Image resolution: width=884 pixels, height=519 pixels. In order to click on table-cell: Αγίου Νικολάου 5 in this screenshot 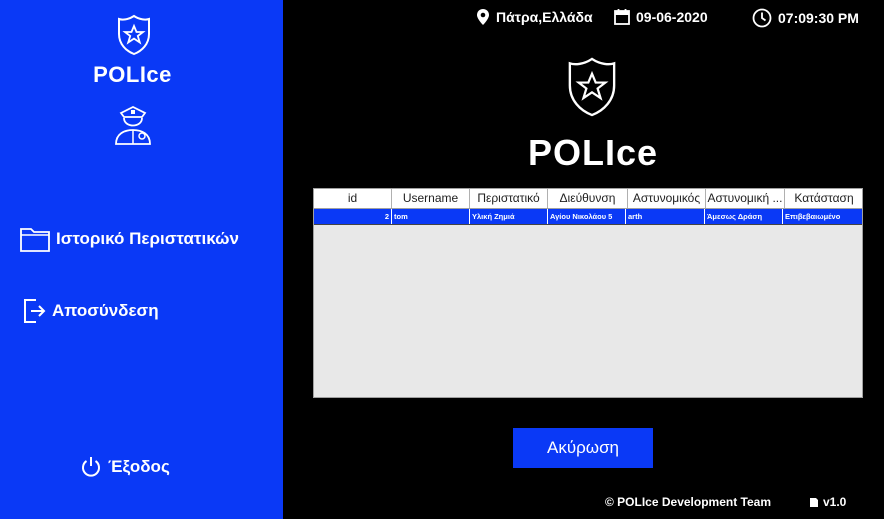, I will do `click(587, 216)`.